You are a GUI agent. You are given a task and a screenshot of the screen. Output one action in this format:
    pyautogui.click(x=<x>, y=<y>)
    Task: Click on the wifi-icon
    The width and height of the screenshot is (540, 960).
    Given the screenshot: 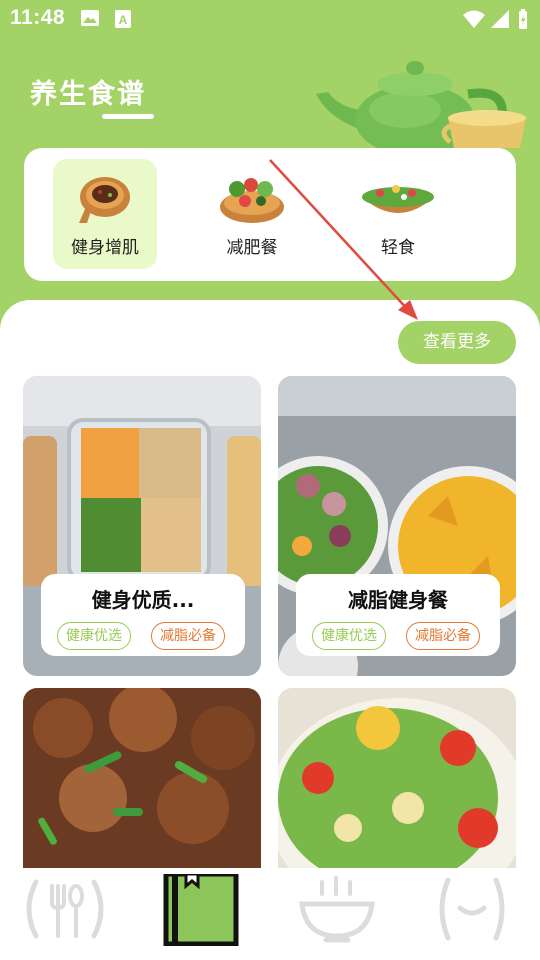 What is the action you would take?
    pyautogui.click(x=474, y=19)
    